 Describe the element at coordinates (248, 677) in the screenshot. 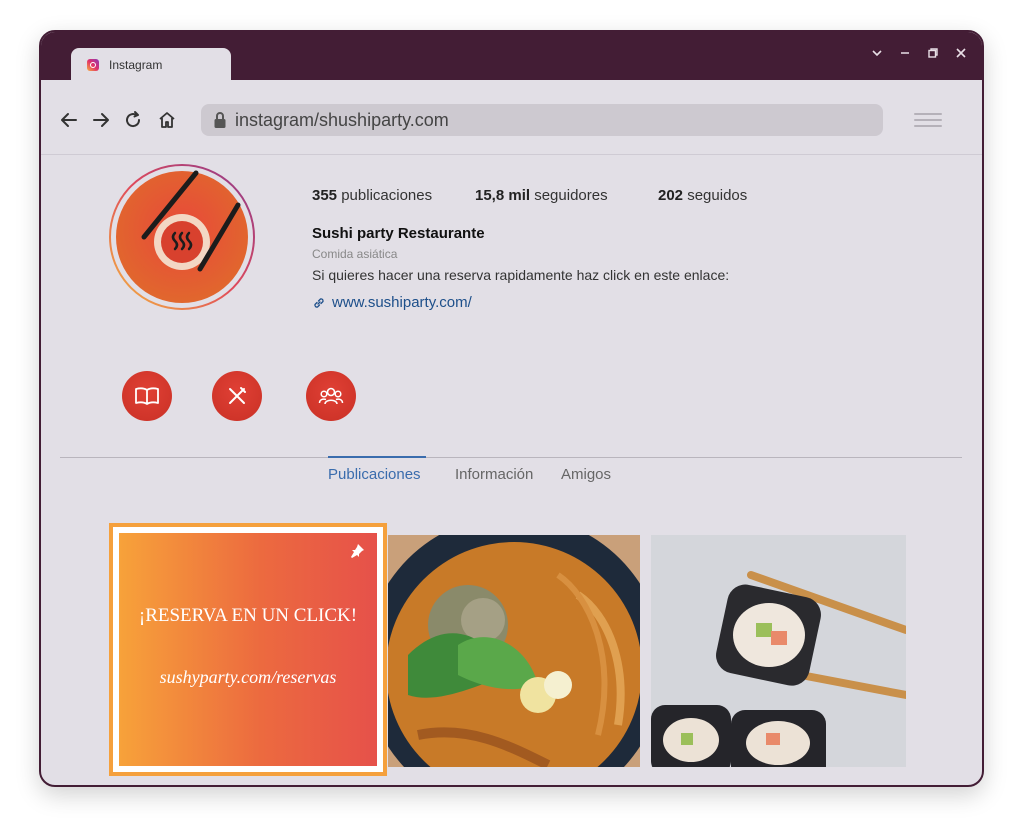

I see `promo-url: sushyparty.com/reservas` at that location.